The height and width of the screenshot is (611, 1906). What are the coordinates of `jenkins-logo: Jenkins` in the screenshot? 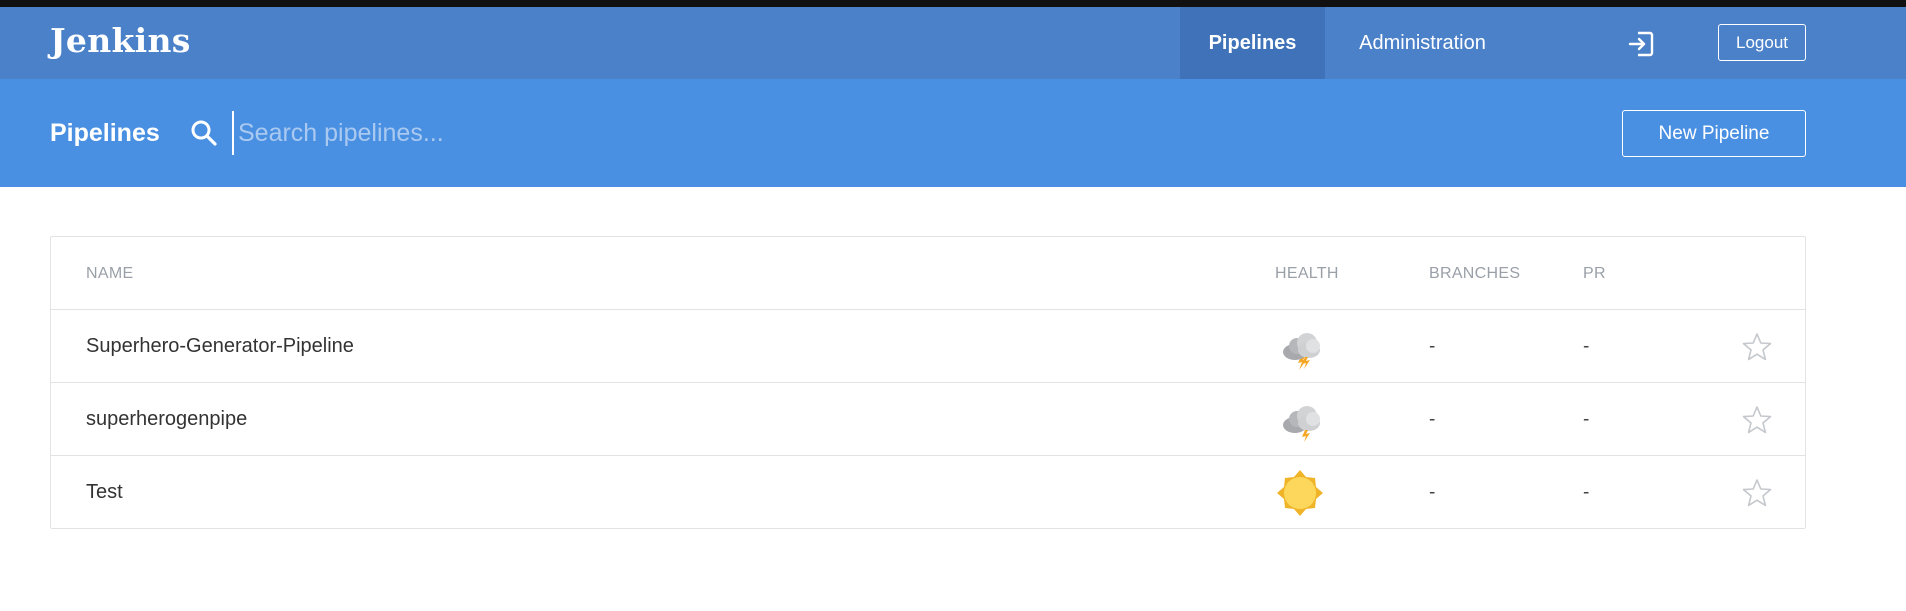 It's located at (120, 41).